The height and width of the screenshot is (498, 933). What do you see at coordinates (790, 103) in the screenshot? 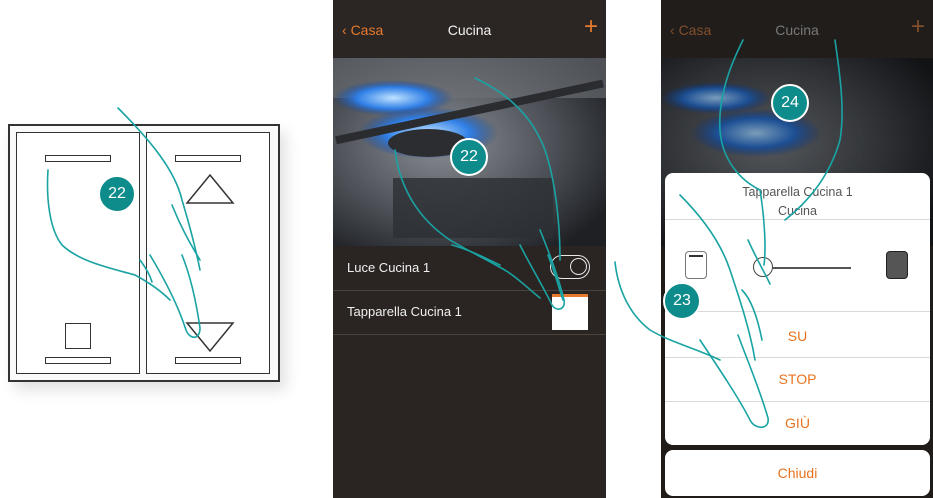
I see `step-badge: 24` at bounding box center [790, 103].